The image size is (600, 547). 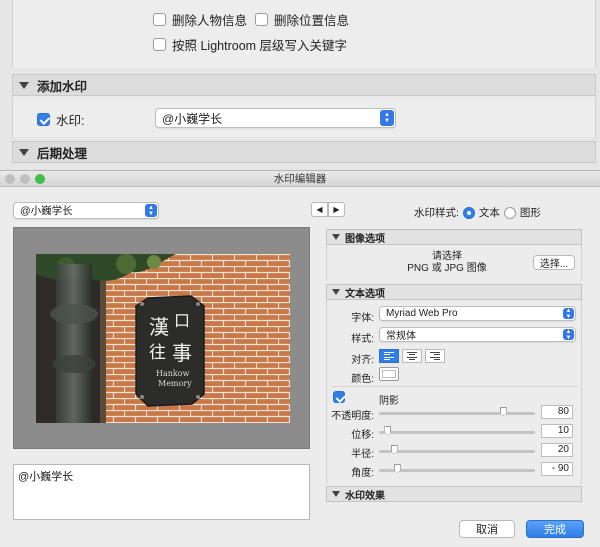 What do you see at coordinates (557, 412) in the screenshot?
I see `opacity-value: 80` at bounding box center [557, 412].